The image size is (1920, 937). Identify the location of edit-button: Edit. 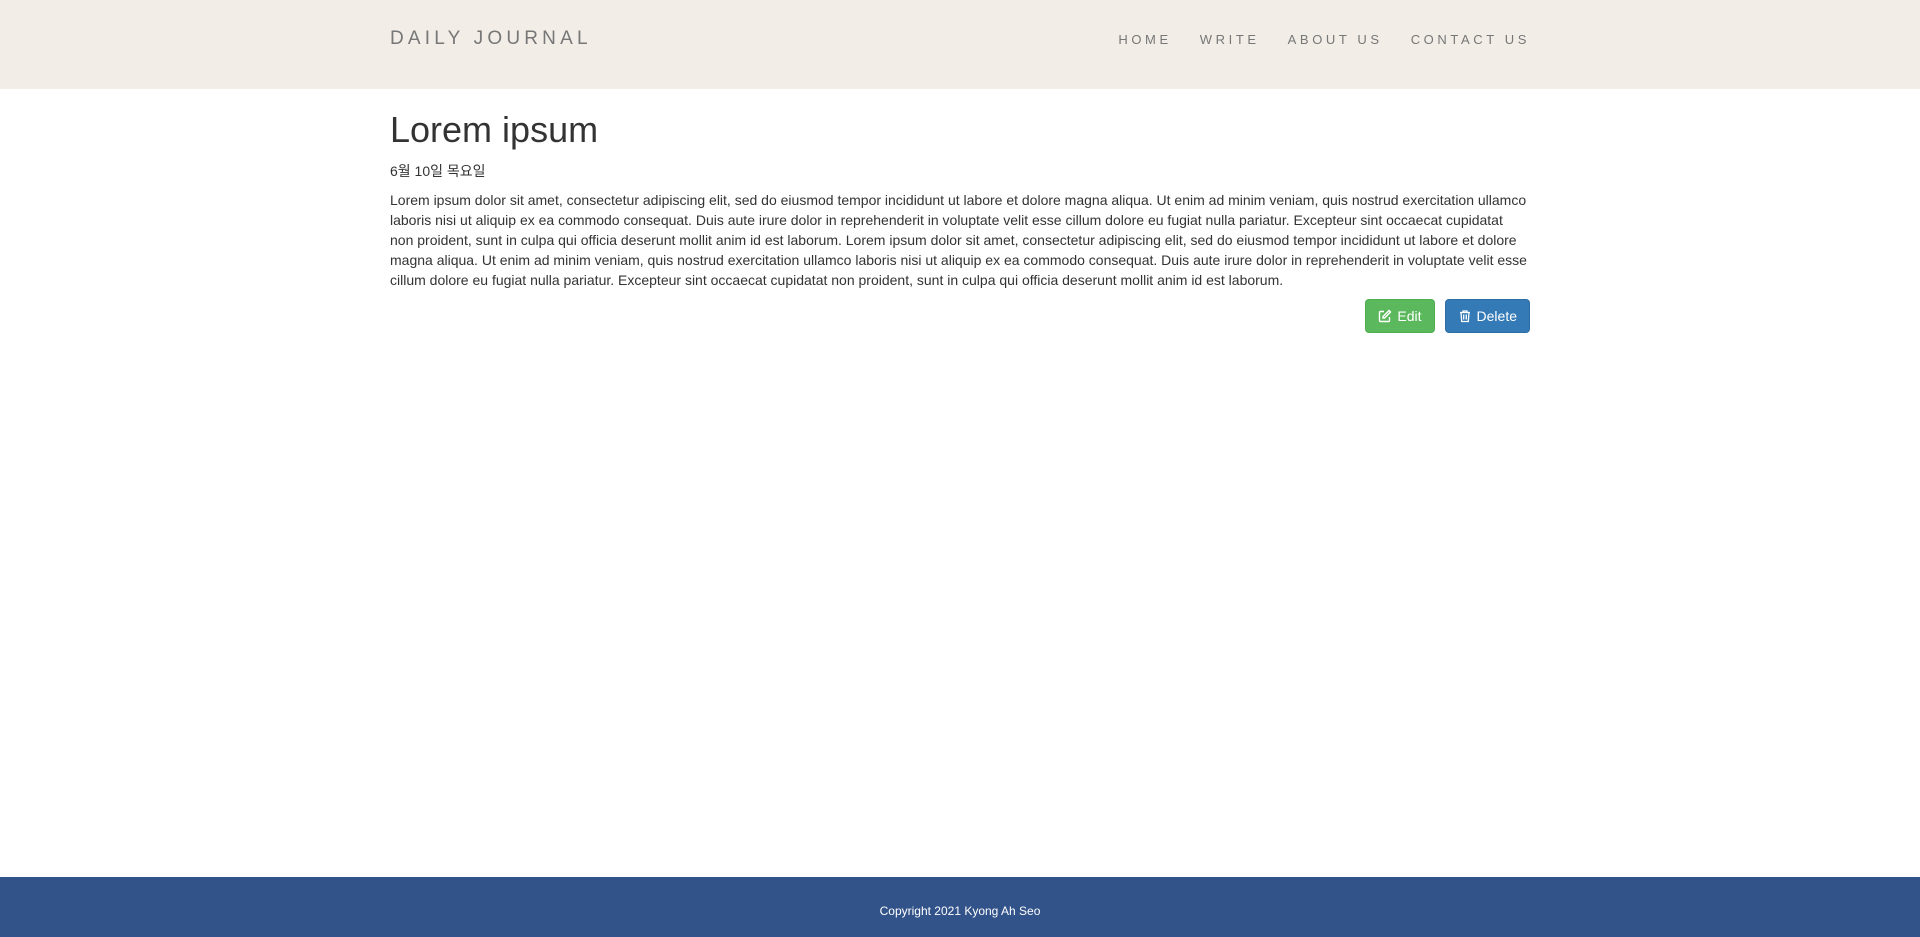
(1400, 316).